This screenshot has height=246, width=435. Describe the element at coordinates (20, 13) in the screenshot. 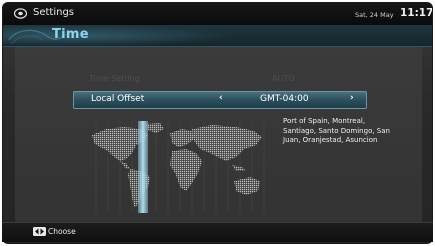

I see `settings-icon` at that location.